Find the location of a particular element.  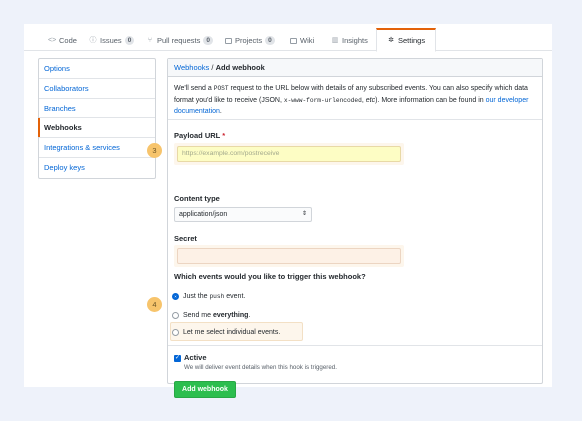

breadcrumb-webhooks-link: Webhooks is located at coordinates (191, 67).